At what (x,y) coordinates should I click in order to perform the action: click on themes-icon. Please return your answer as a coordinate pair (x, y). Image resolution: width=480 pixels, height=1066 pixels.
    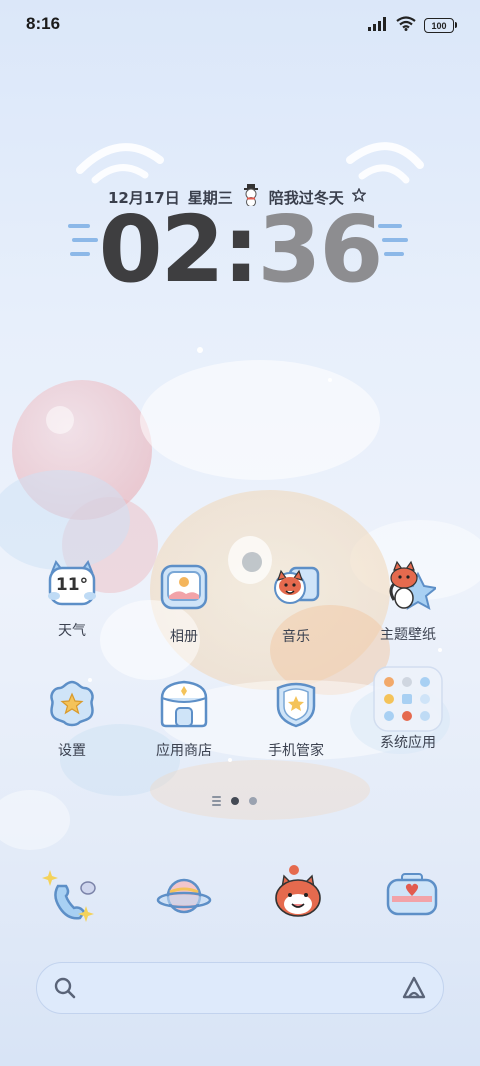
    Looking at the image, I should click on (409, 588).